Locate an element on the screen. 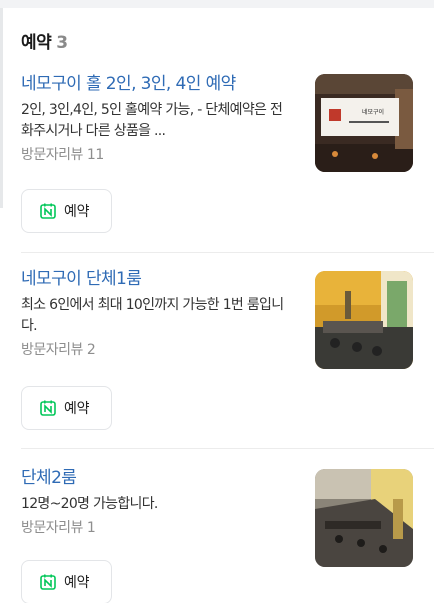 This screenshot has height=603, width=434. review-number: 11 is located at coordinates (95, 155).